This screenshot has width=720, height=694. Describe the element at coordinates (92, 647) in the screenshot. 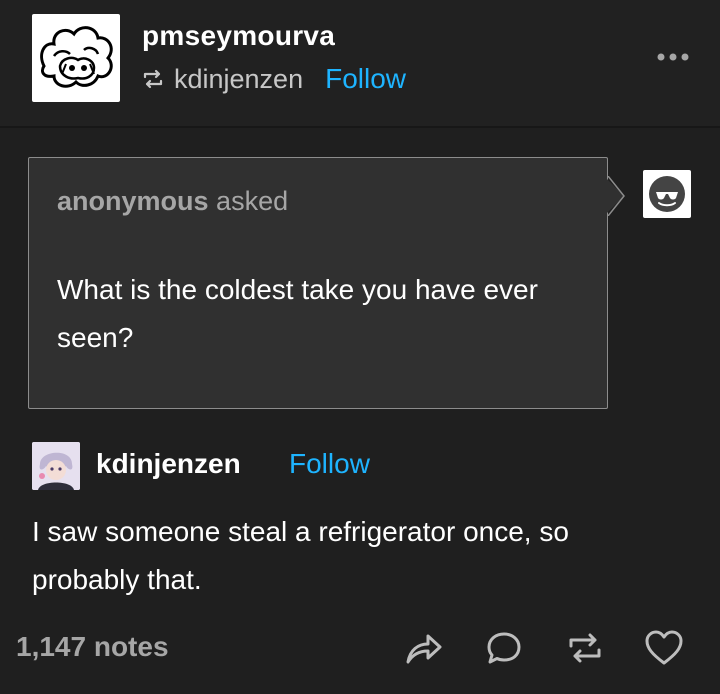

I see `notes-count: 1,147 notes` at that location.